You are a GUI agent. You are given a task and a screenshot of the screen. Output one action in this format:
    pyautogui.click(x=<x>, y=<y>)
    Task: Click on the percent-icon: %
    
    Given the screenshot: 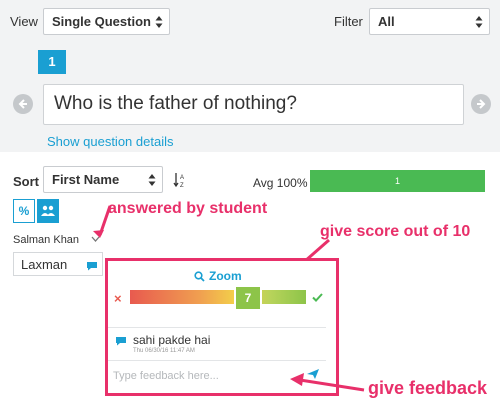 What is the action you would take?
    pyautogui.click(x=24, y=211)
    